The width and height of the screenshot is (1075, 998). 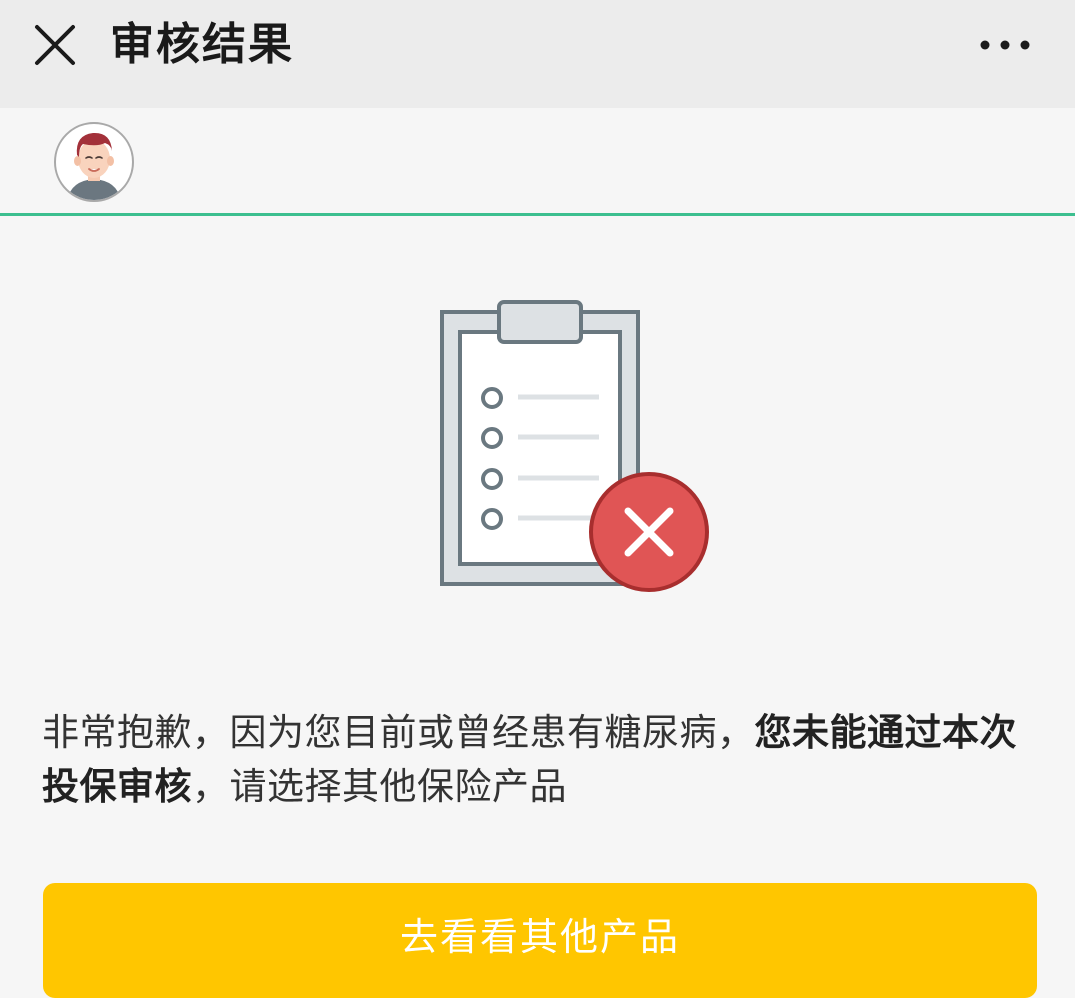 I want to click on close-button, so click(x=55, y=45).